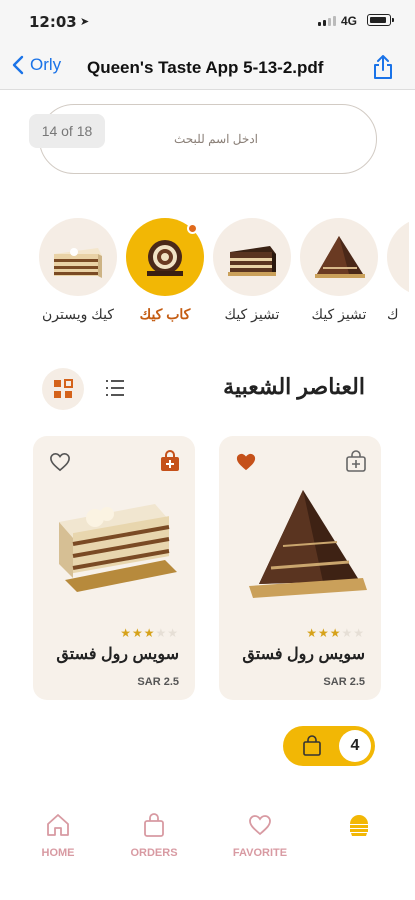 The height and width of the screenshot is (900, 415). I want to click on back-button: Orly, so click(36, 65).